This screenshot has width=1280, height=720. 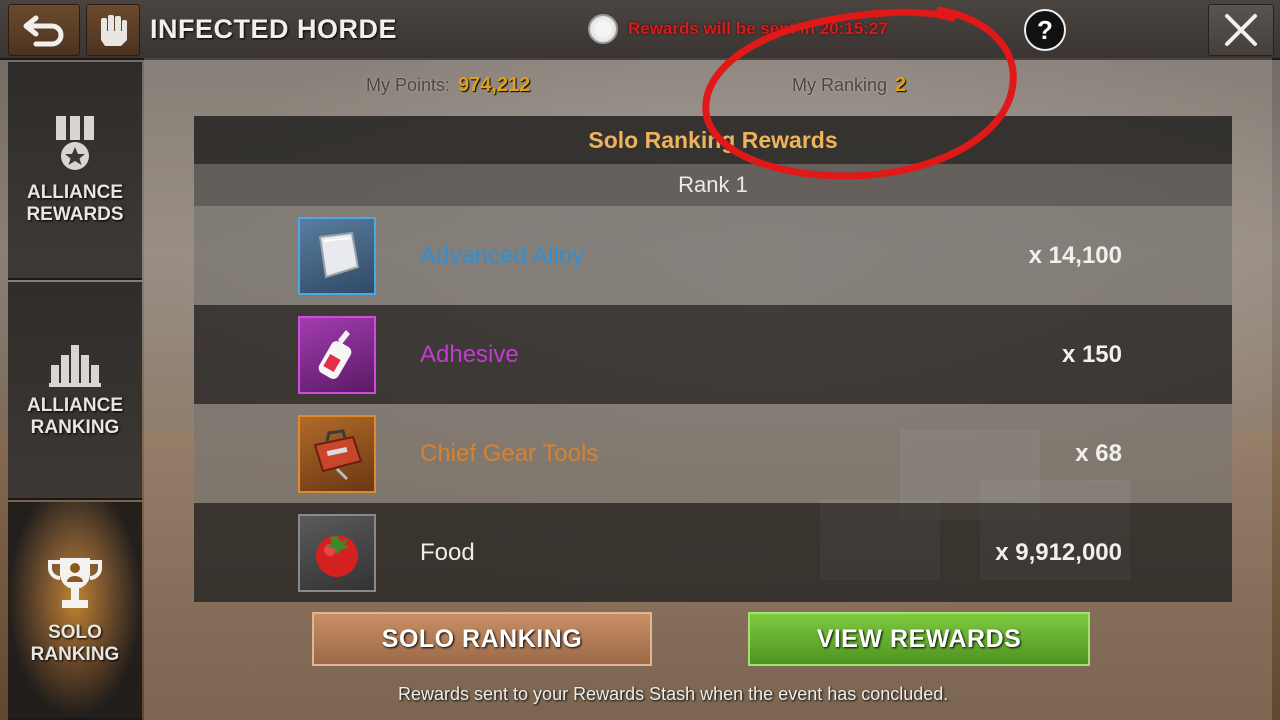 What do you see at coordinates (408, 85) in the screenshot?
I see `my-points-label: My Points:` at bounding box center [408, 85].